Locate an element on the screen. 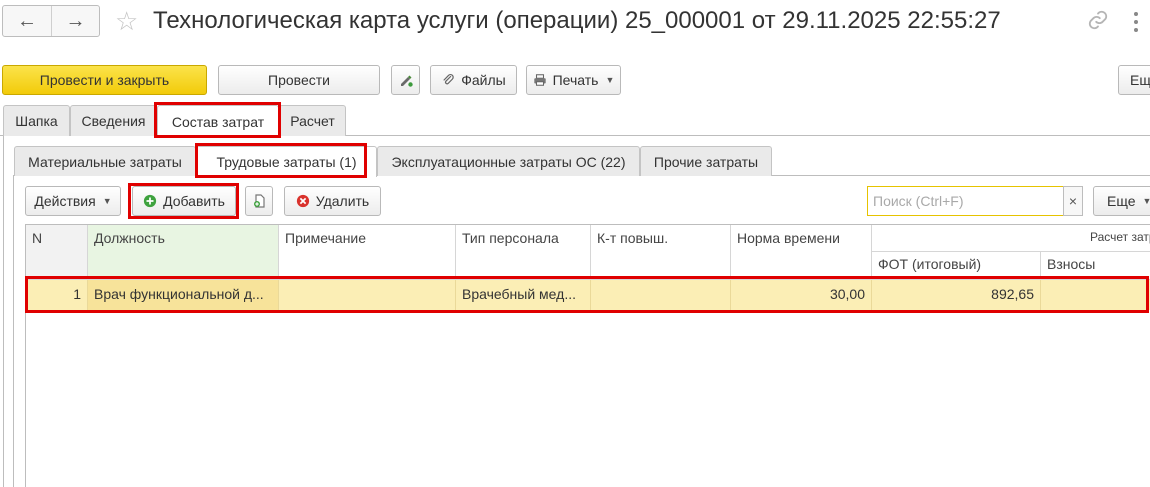 This screenshot has width=1150, height=487. subtab-operating-costs: Эксплуатационные затраты ОС (22) is located at coordinates (508, 161).